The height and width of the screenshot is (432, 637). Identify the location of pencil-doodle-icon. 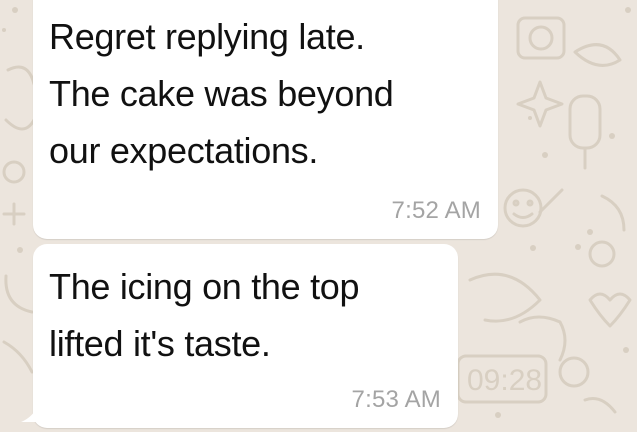
(551, 201).